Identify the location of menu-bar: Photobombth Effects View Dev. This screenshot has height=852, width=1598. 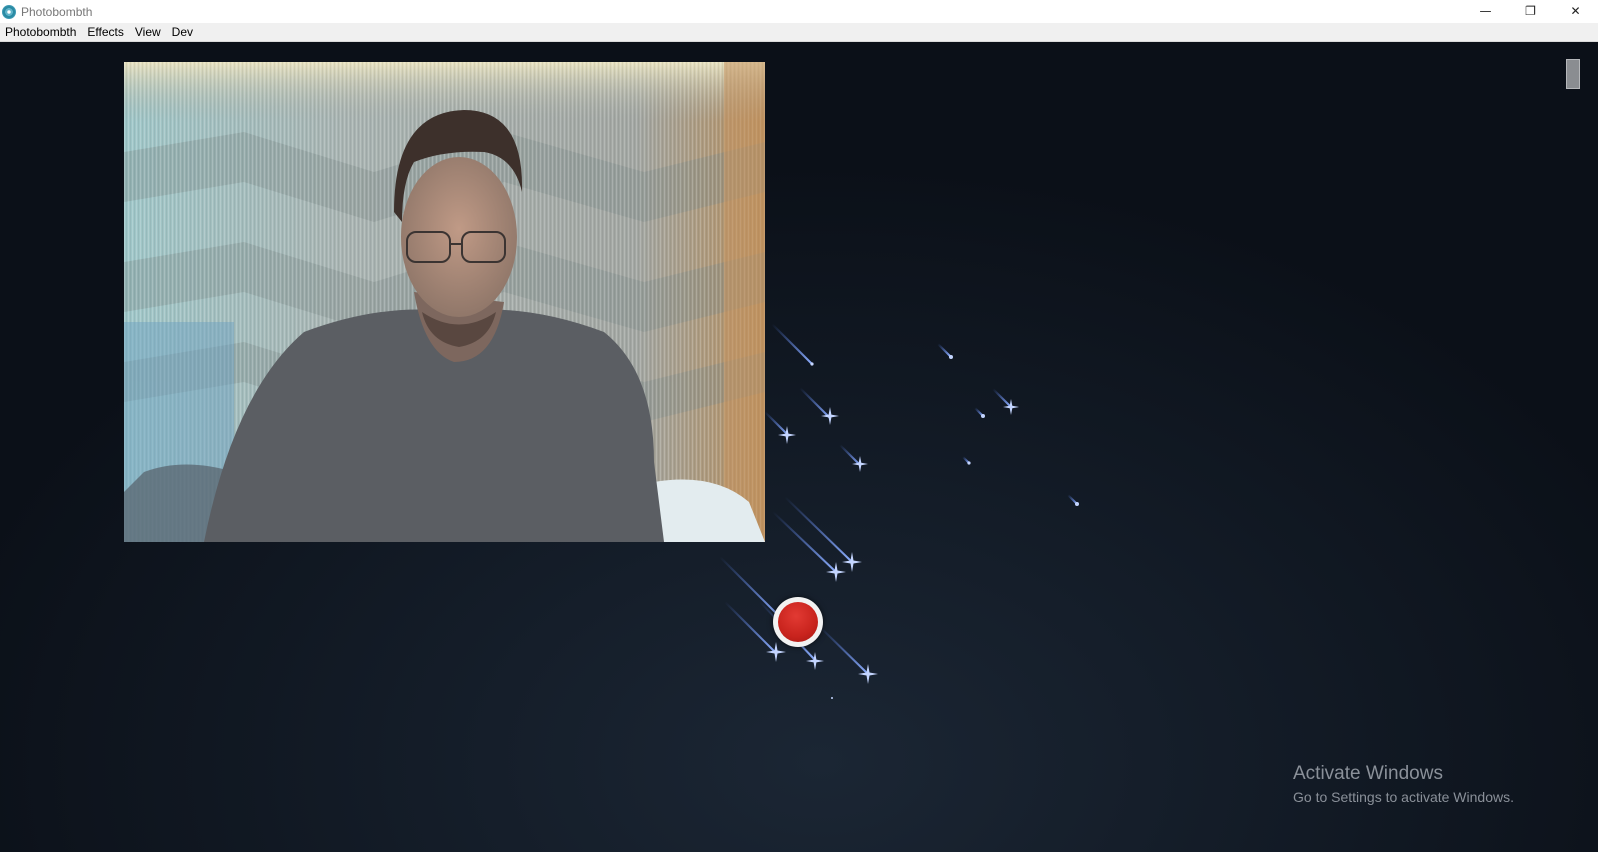
(799, 32).